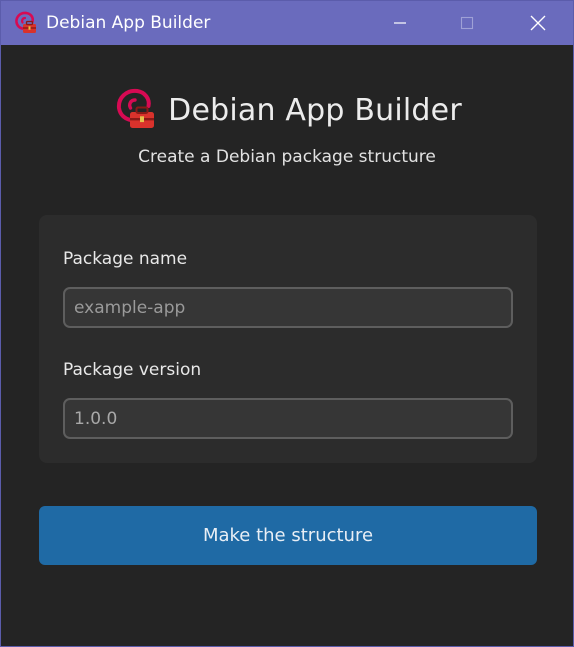  I want to click on make-structure-button: Make the structure, so click(288, 535).